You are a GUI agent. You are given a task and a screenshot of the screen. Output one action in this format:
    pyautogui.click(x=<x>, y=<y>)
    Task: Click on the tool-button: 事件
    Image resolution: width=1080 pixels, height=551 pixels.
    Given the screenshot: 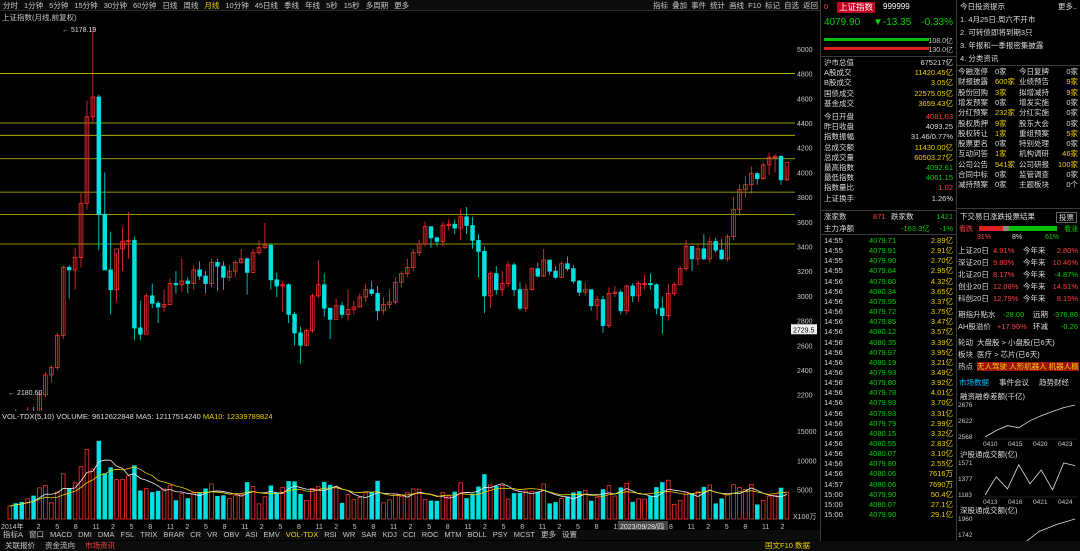 What is the action you would take?
    pyautogui.click(x=698, y=5)
    